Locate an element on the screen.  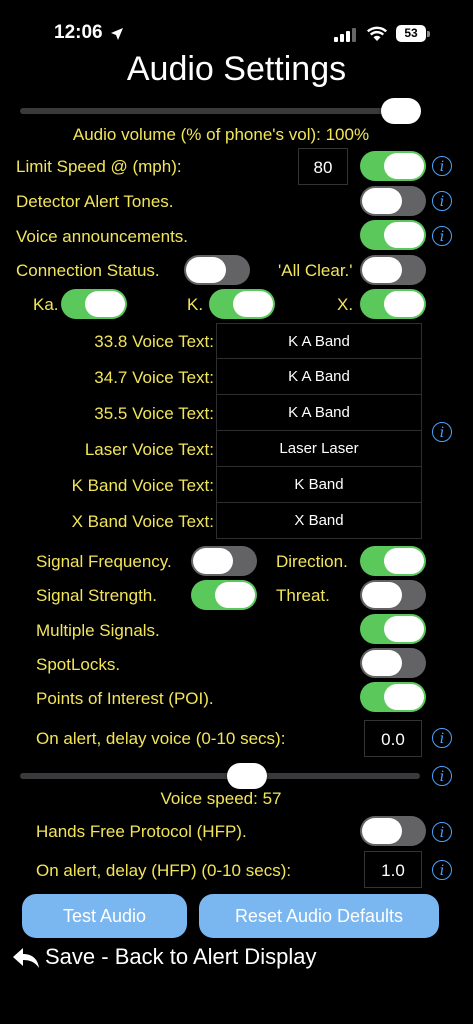
voice-speed-info-icon: i is located at coordinates (442, 776).